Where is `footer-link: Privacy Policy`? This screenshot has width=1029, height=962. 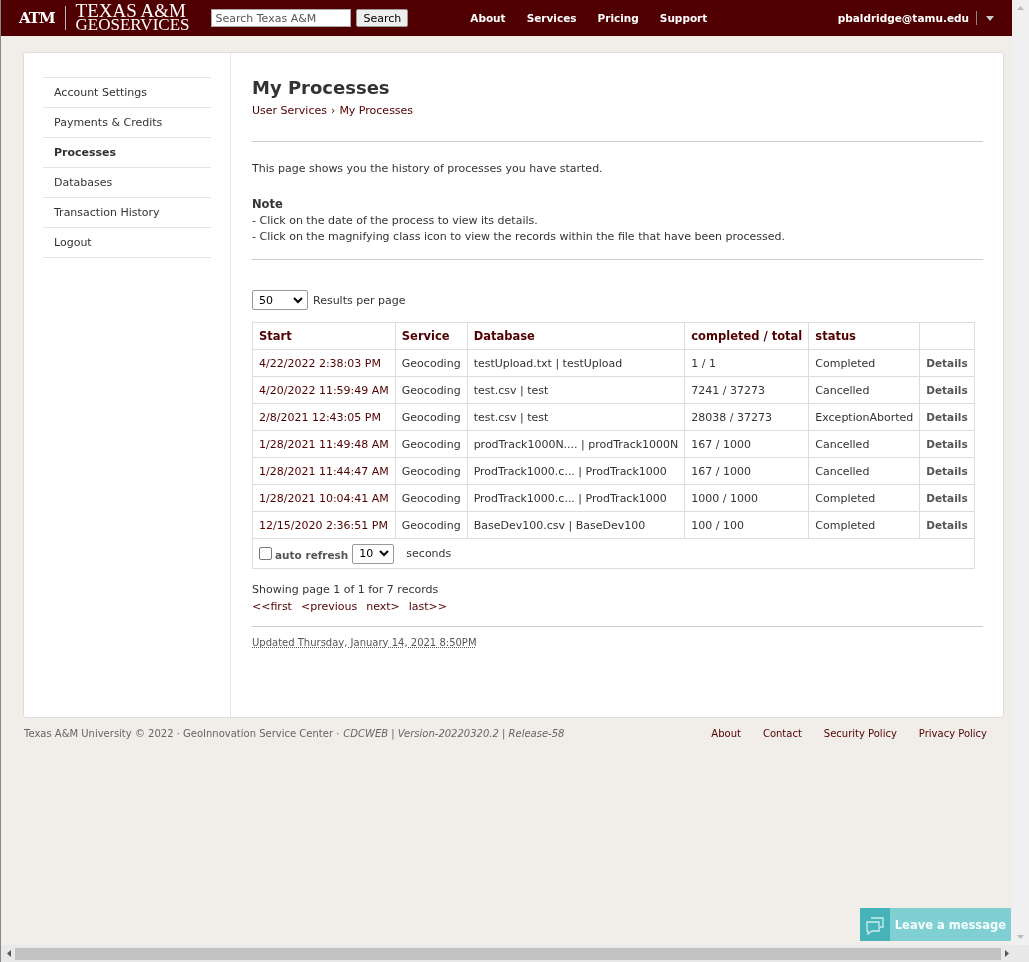
footer-link: Privacy Policy is located at coordinates (952, 733).